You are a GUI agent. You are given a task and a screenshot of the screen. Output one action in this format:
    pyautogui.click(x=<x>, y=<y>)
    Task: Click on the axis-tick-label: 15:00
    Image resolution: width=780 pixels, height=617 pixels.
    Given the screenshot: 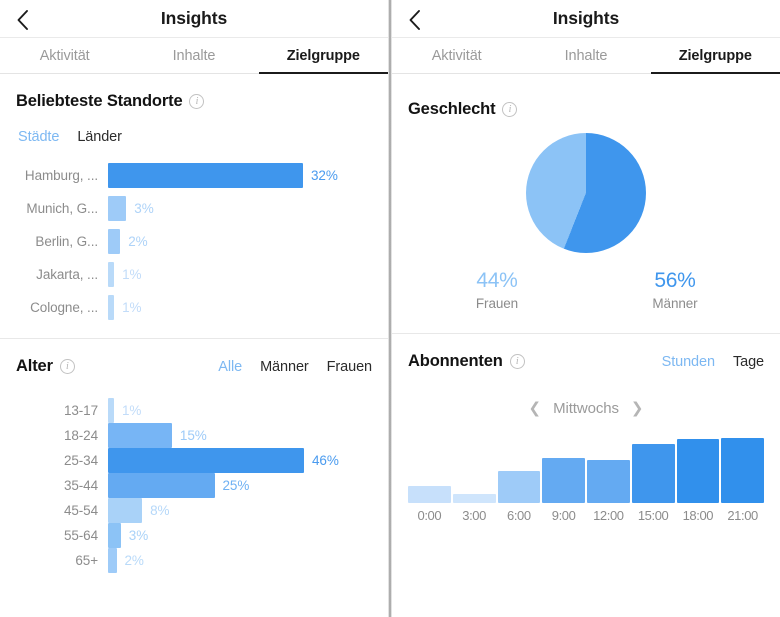 What is the action you would take?
    pyautogui.click(x=653, y=515)
    